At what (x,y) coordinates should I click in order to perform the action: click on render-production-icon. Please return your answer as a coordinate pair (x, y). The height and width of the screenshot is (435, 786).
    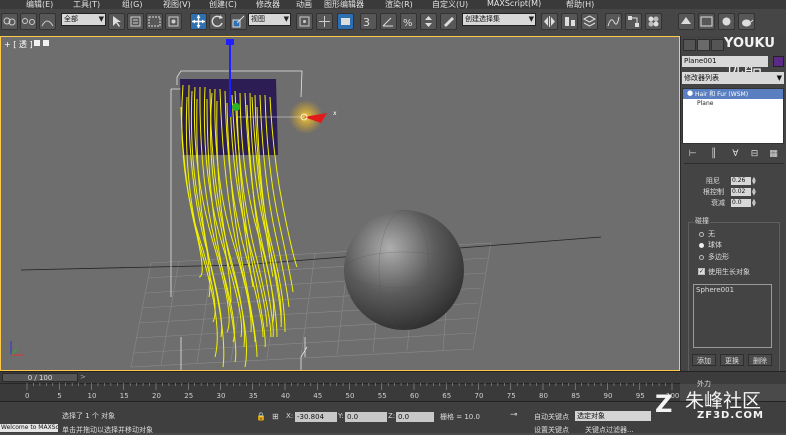
    Looking at the image, I should click on (726, 21).